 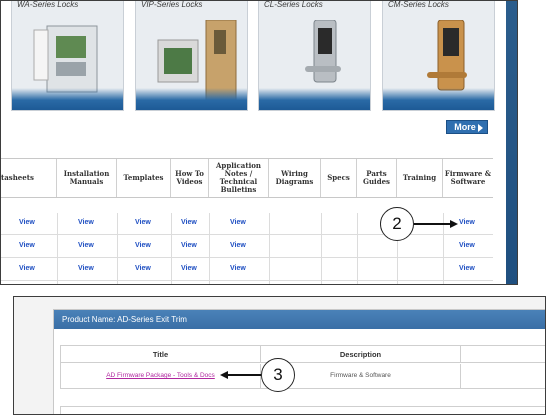 What do you see at coordinates (29, 178) in the screenshot?
I see `col-header-datasheets: tasheets` at bounding box center [29, 178].